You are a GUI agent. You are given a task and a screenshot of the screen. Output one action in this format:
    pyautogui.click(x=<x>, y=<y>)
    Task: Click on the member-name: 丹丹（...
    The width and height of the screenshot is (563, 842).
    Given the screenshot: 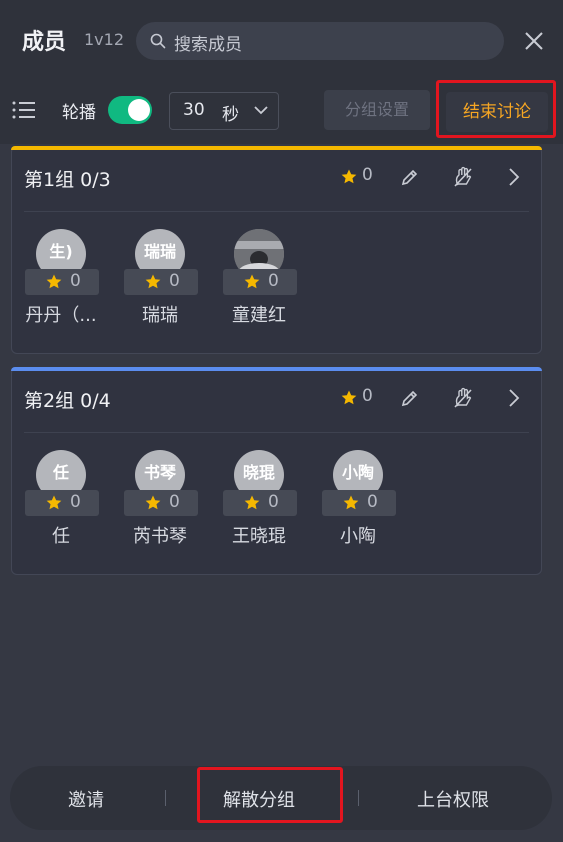 What is the action you would take?
    pyautogui.click(x=61, y=315)
    